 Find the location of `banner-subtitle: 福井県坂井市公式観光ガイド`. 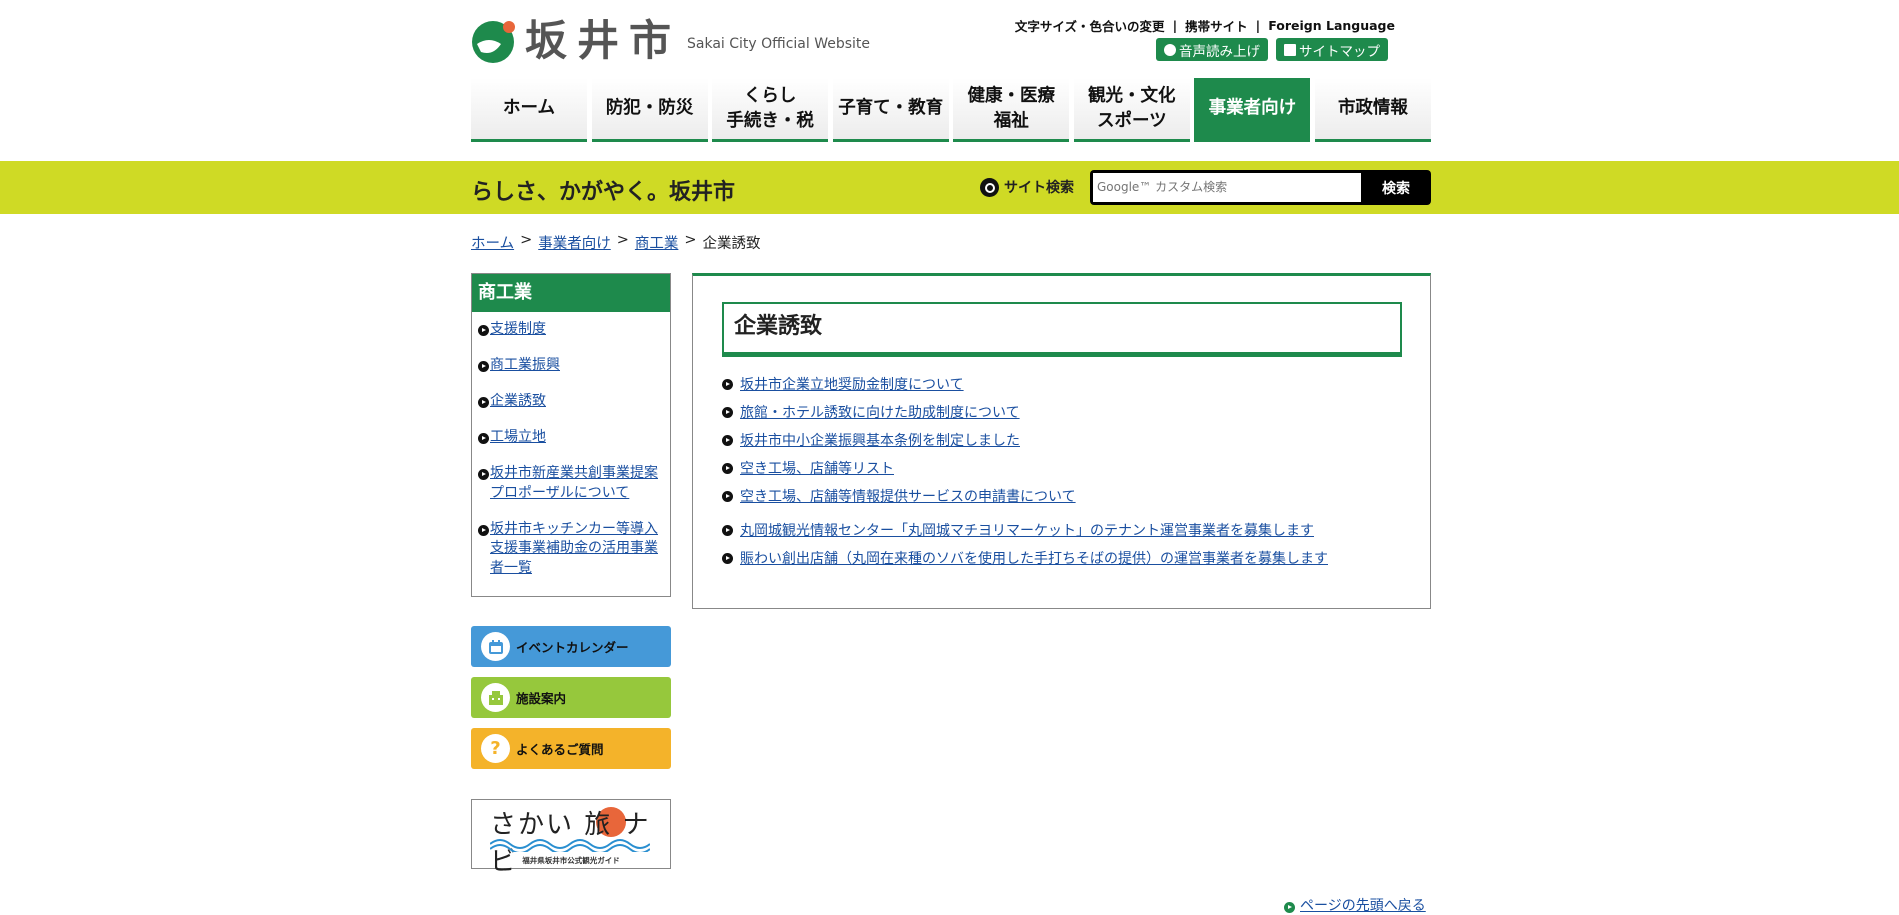

banner-subtitle: 福井県坂井市公式観光ガイド is located at coordinates (571, 860).